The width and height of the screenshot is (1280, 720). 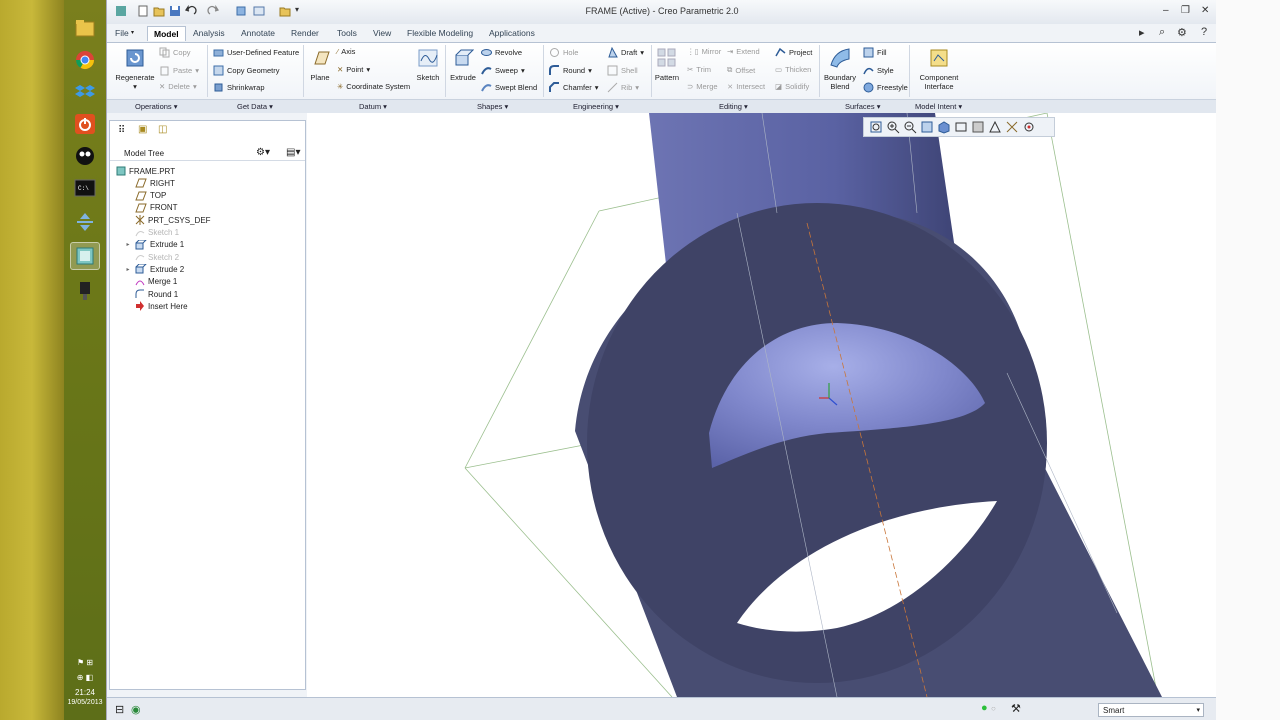 I want to click on udf-button: User-Defined Feature, so click(x=256, y=52).